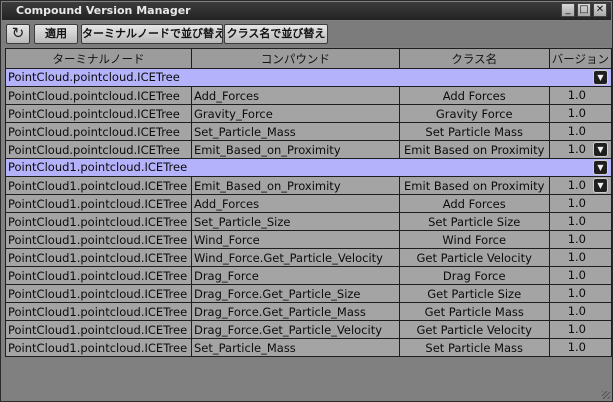 The image size is (613, 402). Describe the element at coordinates (474, 221) in the screenshot. I see `class-name-cell: Set Particle Size` at that location.